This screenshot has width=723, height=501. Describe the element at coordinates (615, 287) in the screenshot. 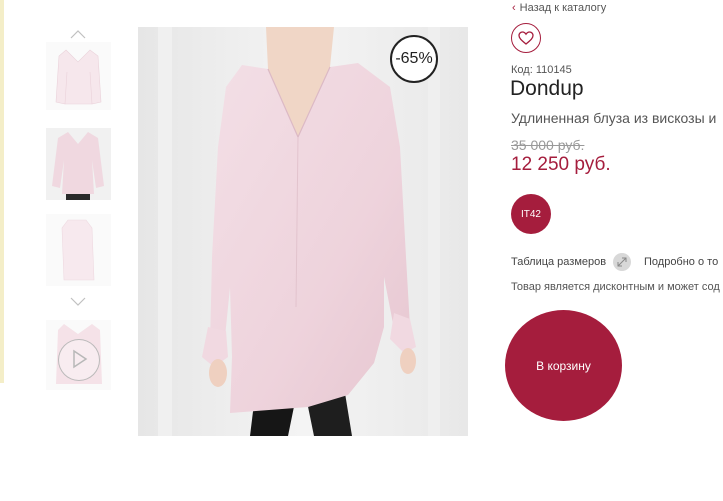

I see `discount-notice: Товар является дисконтным и может сод` at that location.